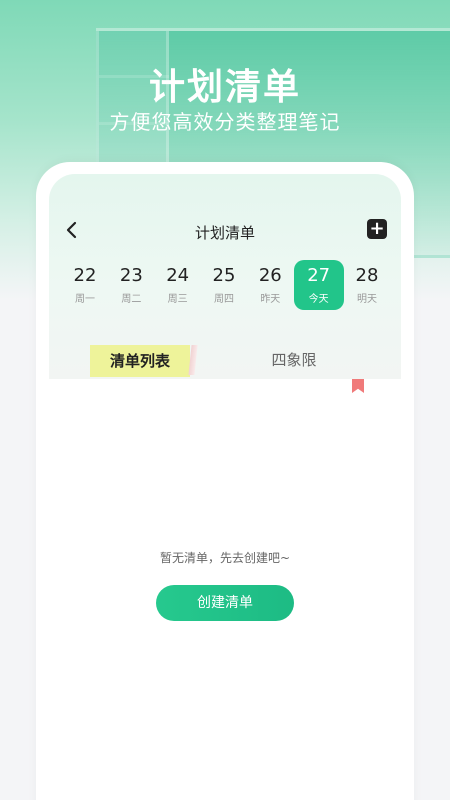 The width and height of the screenshot is (450, 800). What do you see at coordinates (131, 299) in the screenshot?
I see `day-label: 周二` at bounding box center [131, 299].